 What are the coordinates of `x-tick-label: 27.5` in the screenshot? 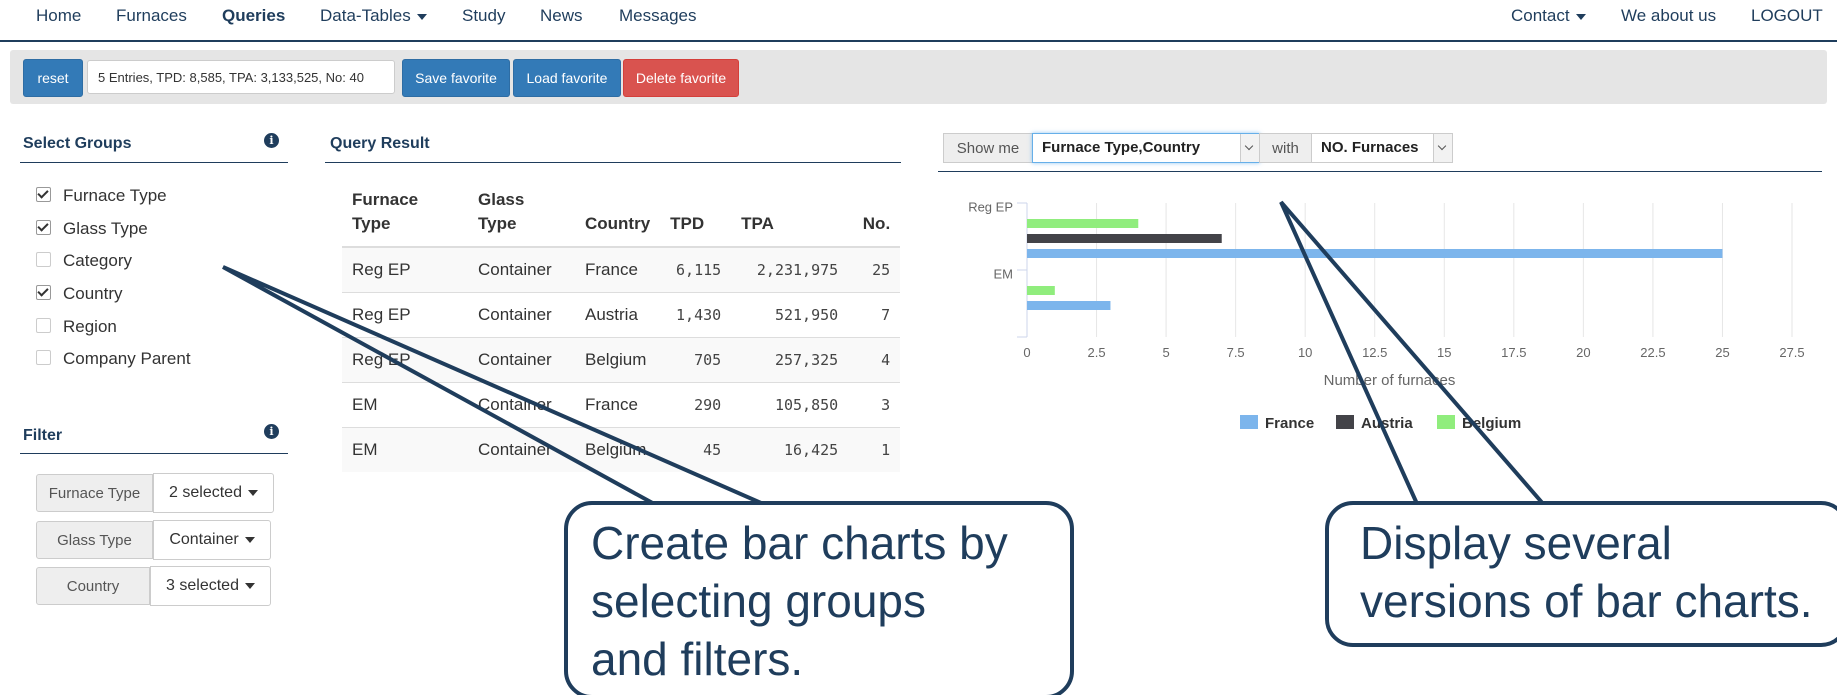 It's located at (1791, 352).